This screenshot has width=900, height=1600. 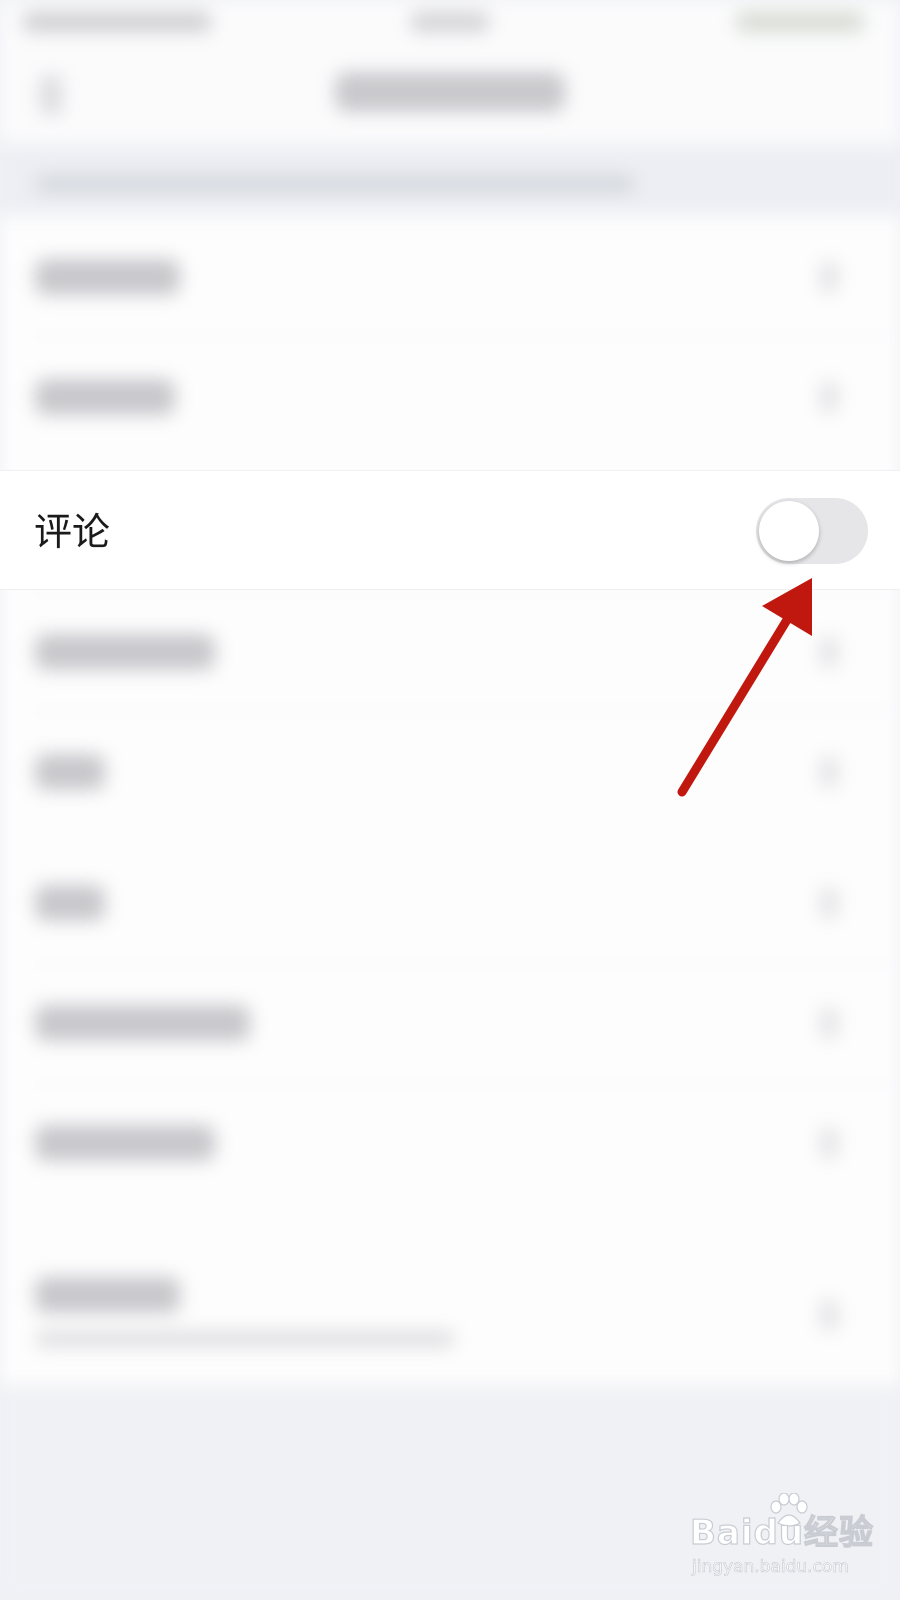 What do you see at coordinates (450, 530) in the screenshot?
I see `settings-row-comments: 评论` at bounding box center [450, 530].